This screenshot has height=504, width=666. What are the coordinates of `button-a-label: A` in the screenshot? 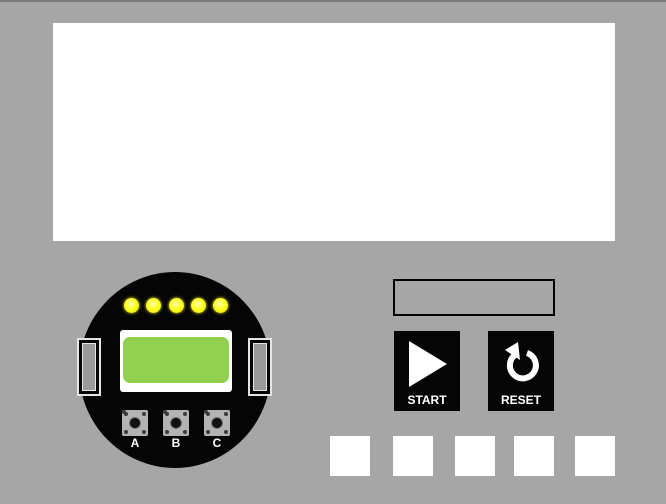 It's located at (135, 443).